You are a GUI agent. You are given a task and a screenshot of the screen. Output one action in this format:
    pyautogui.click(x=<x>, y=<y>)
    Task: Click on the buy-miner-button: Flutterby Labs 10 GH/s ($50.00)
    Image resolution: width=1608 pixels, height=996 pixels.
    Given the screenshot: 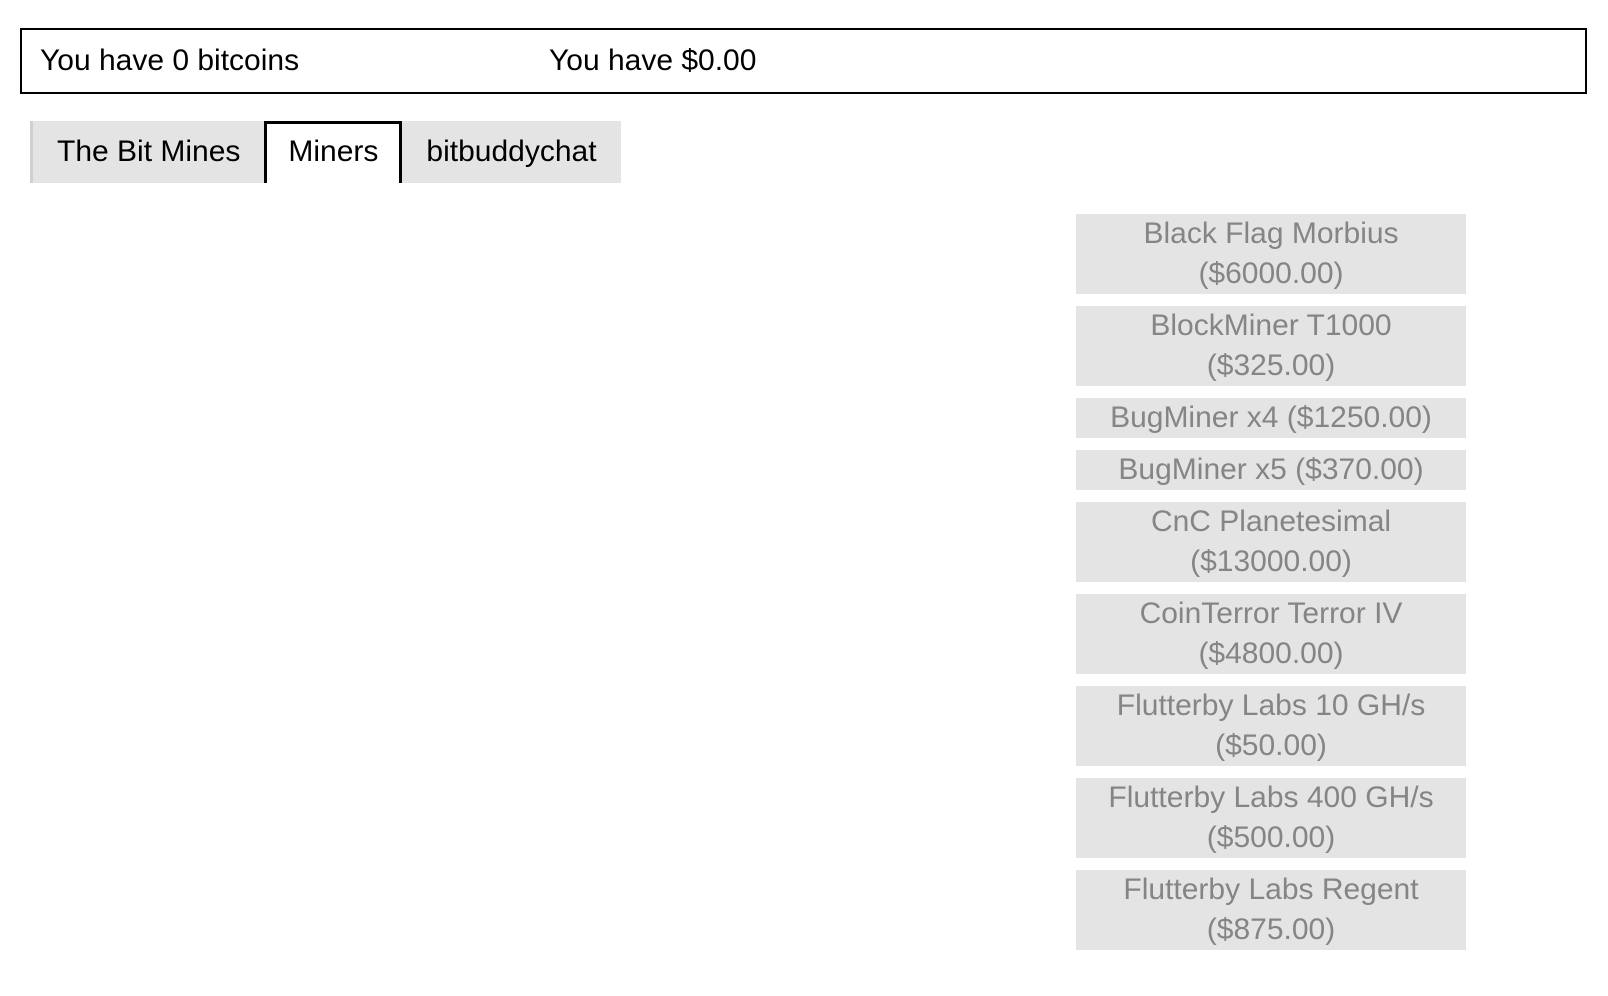 What is the action you would take?
    pyautogui.click(x=1271, y=726)
    